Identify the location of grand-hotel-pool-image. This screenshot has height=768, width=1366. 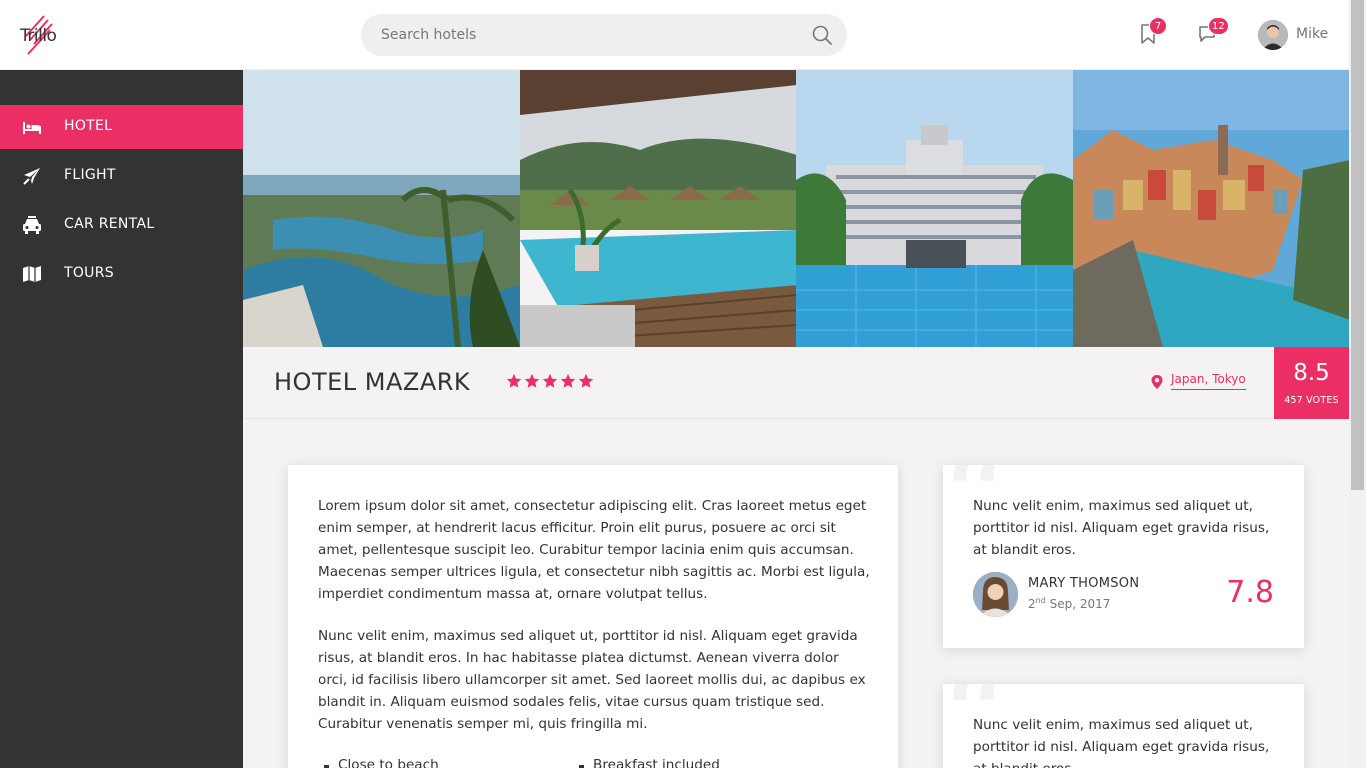
(934, 208).